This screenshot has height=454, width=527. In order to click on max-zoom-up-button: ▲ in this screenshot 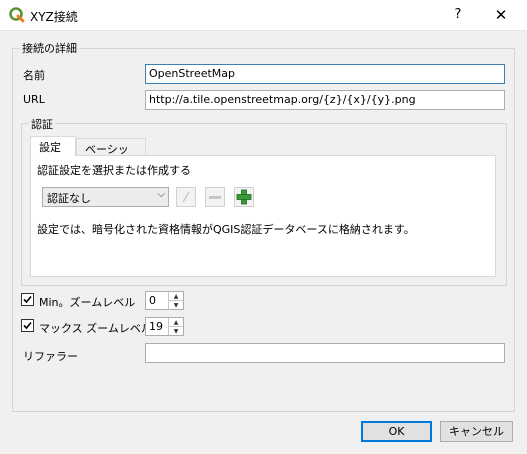, I will do `click(176, 322)`.